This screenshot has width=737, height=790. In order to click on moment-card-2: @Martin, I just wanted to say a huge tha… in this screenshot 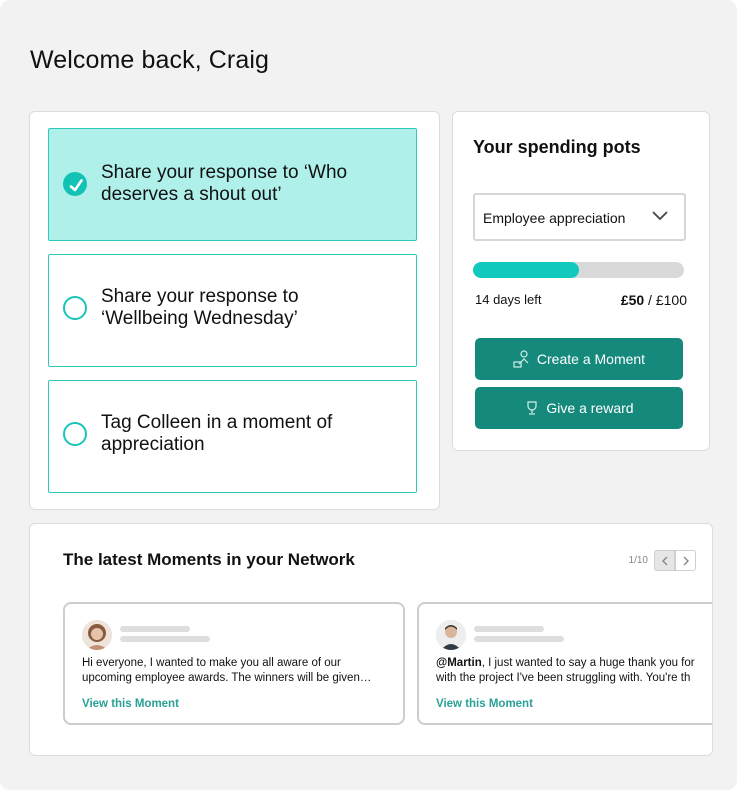, I will do `click(564, 663)`.